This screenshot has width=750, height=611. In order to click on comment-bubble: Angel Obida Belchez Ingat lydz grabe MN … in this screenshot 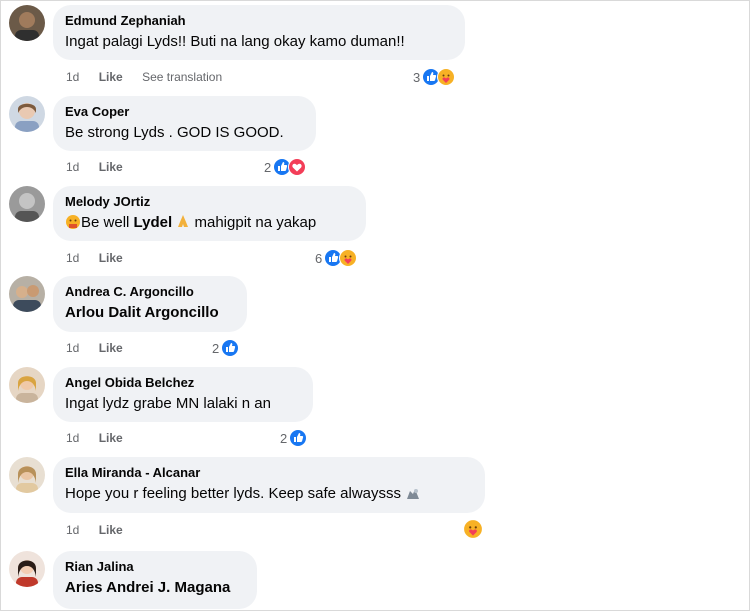, I will do `click(183, 394)`.